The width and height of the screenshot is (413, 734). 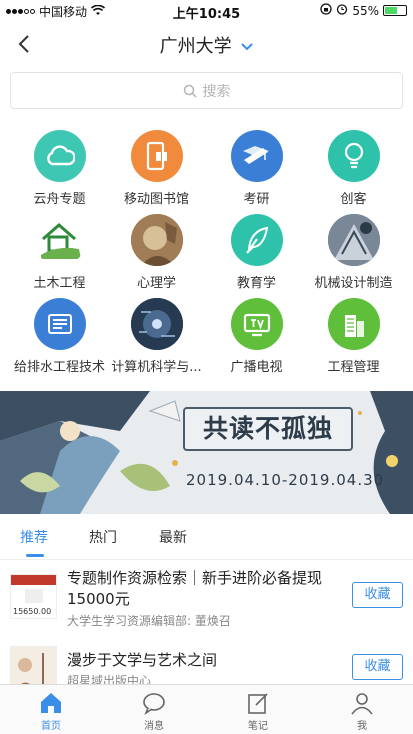 I want to click on mobile-book-icon, so click(x=156, y=156).